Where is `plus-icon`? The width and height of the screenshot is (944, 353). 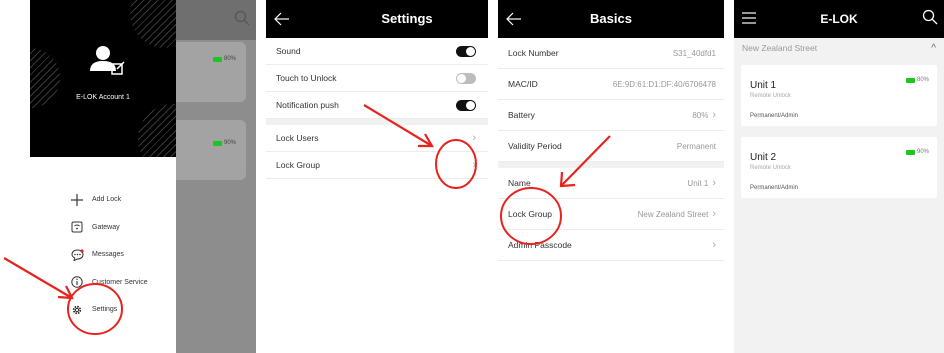
plus-icon is located at coordinates (77, 200).